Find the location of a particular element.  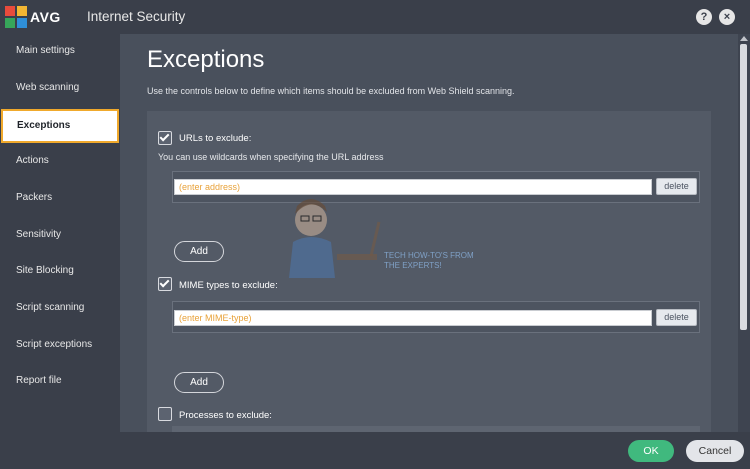

mime-add-button: Add is located at coordinates (199, 382).